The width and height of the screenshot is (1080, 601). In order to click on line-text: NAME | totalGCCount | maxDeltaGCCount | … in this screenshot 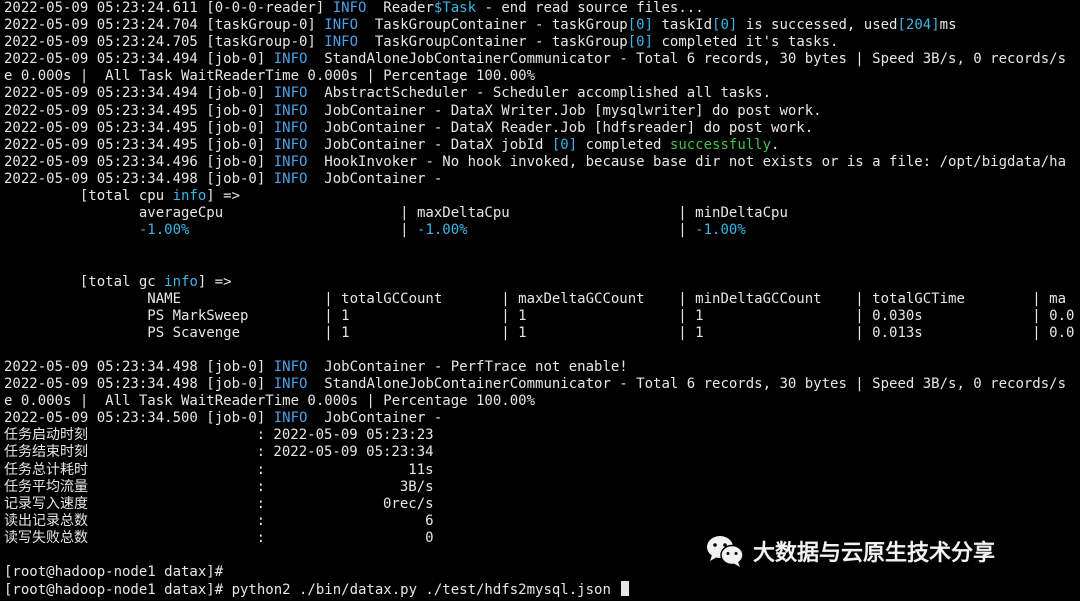, I will do `click(535, 298)`.